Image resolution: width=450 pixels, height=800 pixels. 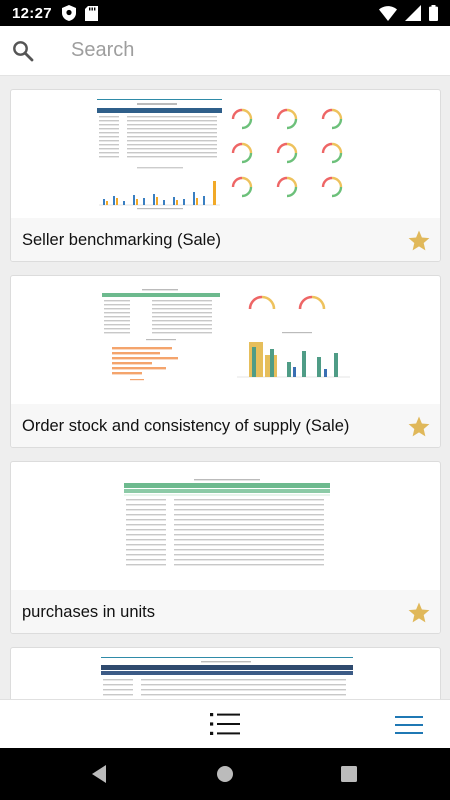 What do you see at coordinates (68, 13) in the screenshot?
I see `shield-icon` at bounding box center [68, 13].